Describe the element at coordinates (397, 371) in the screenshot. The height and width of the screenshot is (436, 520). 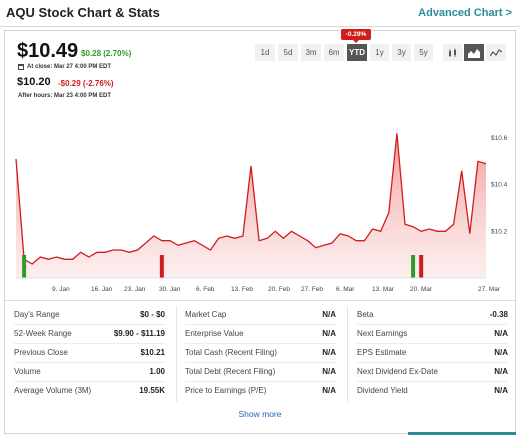
I see `stat-label: Next Dividend Ex-Date` at that location.